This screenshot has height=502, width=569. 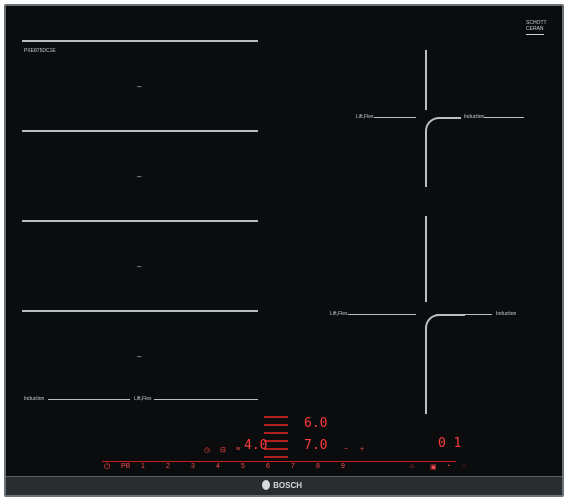 What do you see at coordinates (506, 314) in the screenshot?
I see `right-lower-label-induction: Induction` at bounding box center [506, 314].